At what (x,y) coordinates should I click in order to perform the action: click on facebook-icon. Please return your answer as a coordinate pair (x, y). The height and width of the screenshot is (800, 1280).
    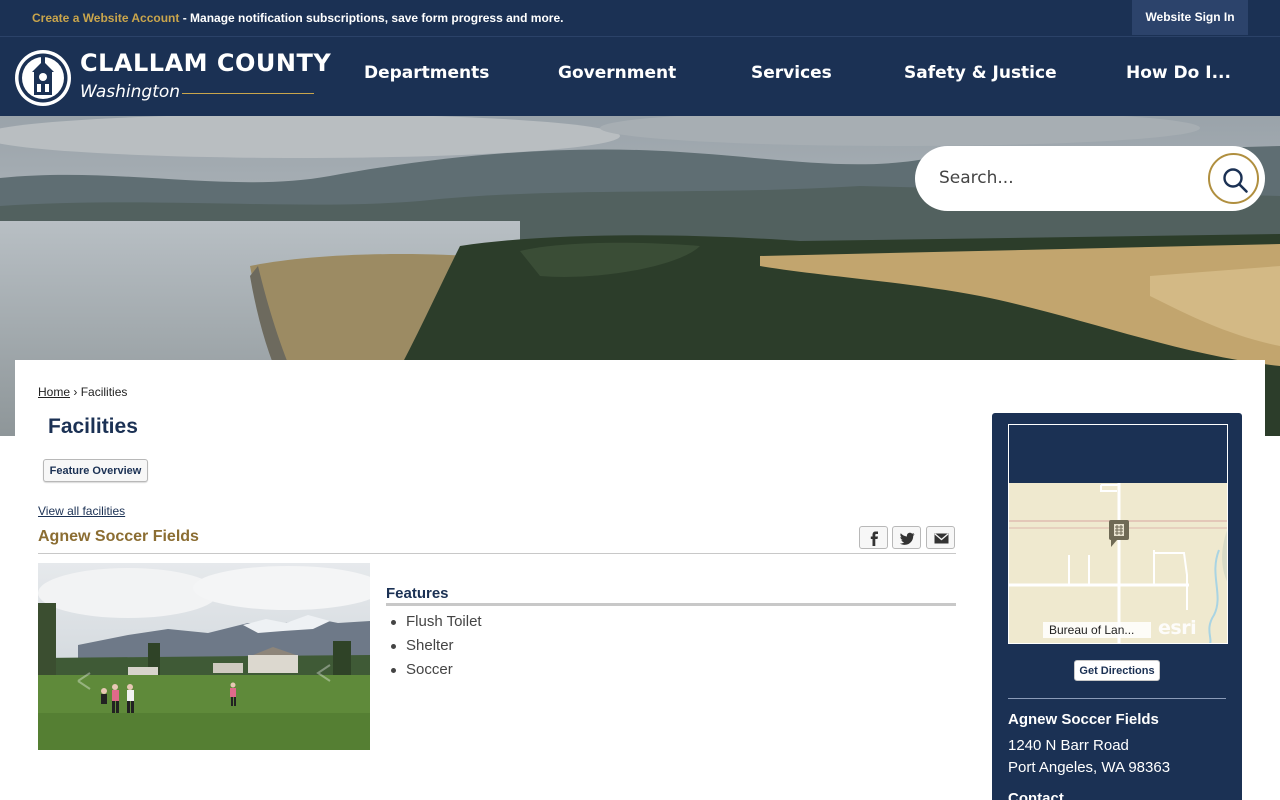
    Looking at the image, I should click on (874, 538).